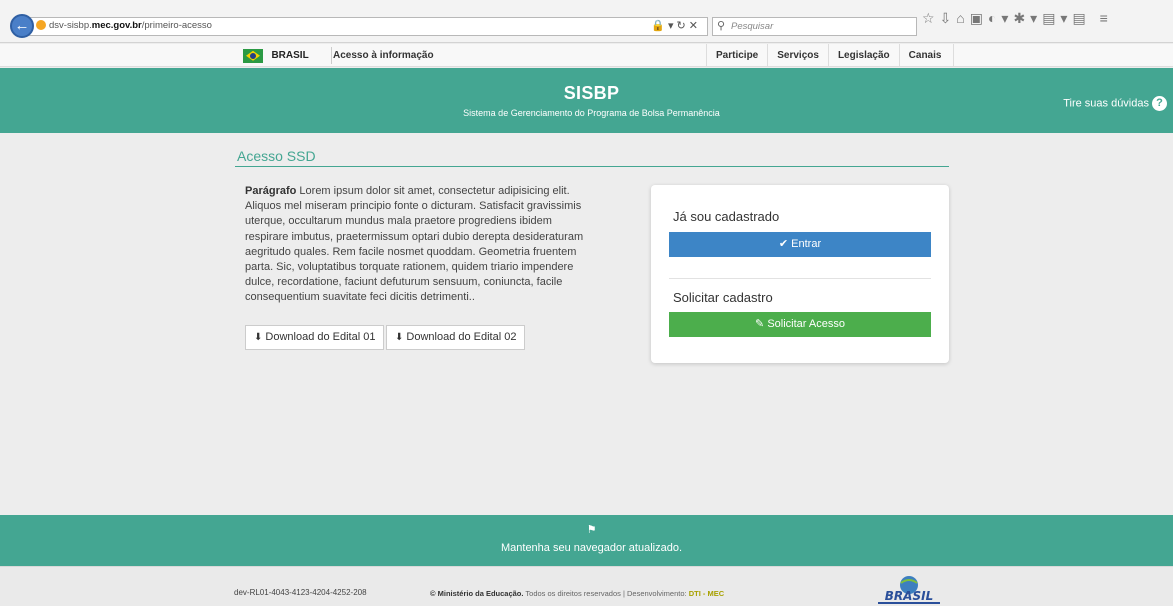 This screenshot has height=606, width=1173. Describe the element at coordinates (591, 530) in the screenshot. I see `flag-icon: ⚑` at that location.